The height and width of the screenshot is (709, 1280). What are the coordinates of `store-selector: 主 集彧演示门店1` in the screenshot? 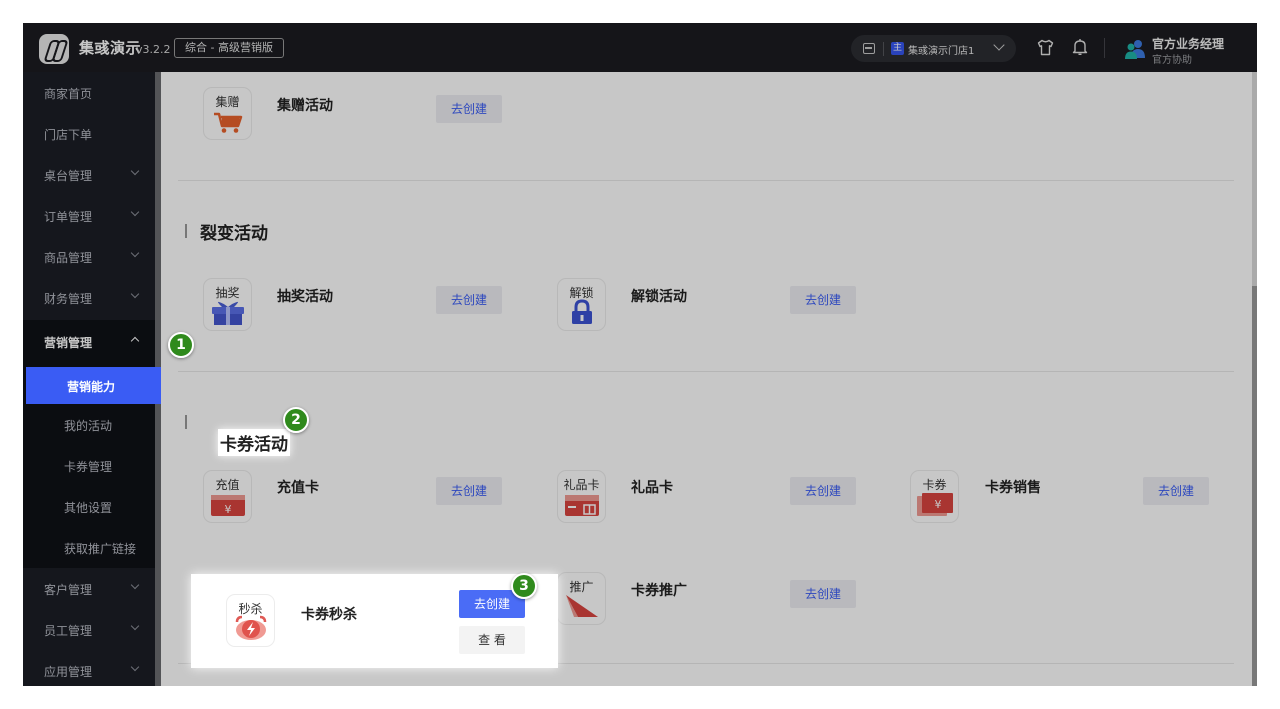 It's located at (933, 48).